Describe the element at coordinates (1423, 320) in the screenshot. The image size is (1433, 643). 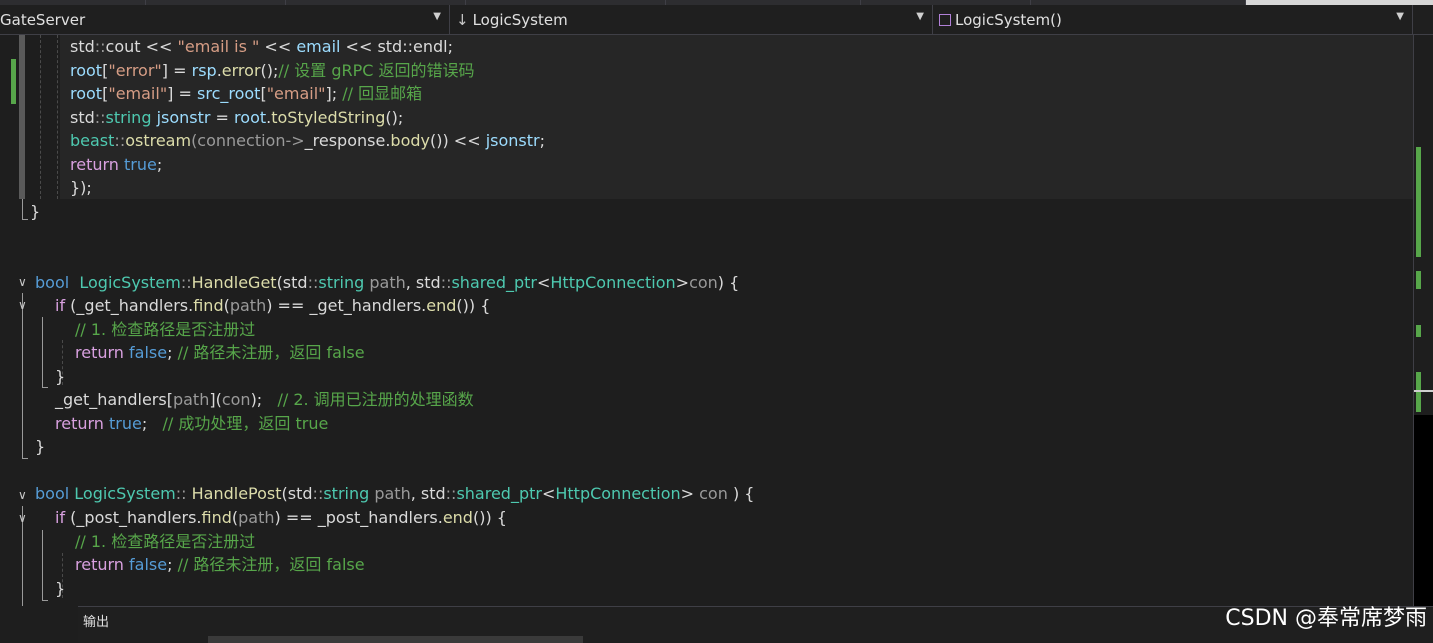
I see `vertical-scrollbar` at that location.